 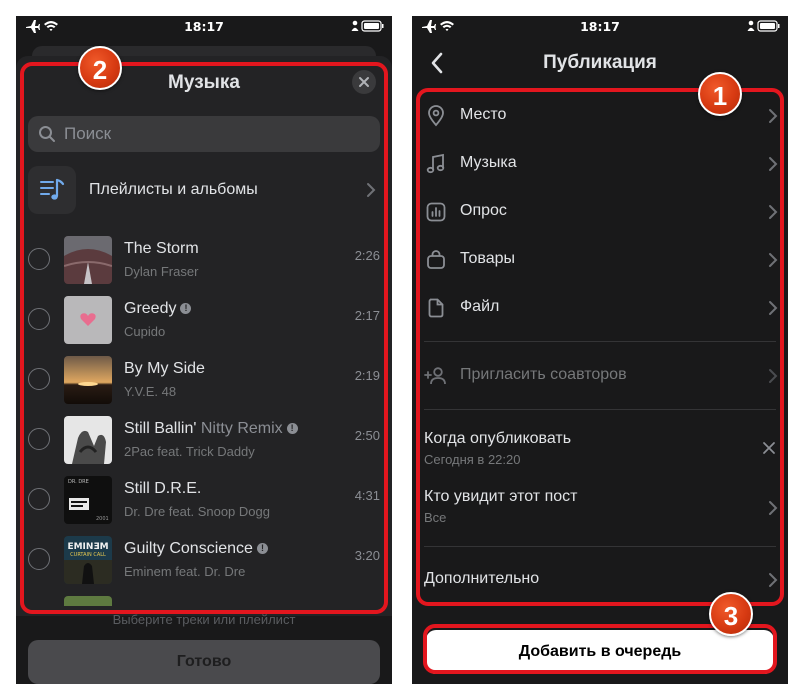 What do you see at coordinates (204, 619) in the screenshot?
I see `selection-hint: Выберите треки или плейлист` at bounding box center [204, 619].